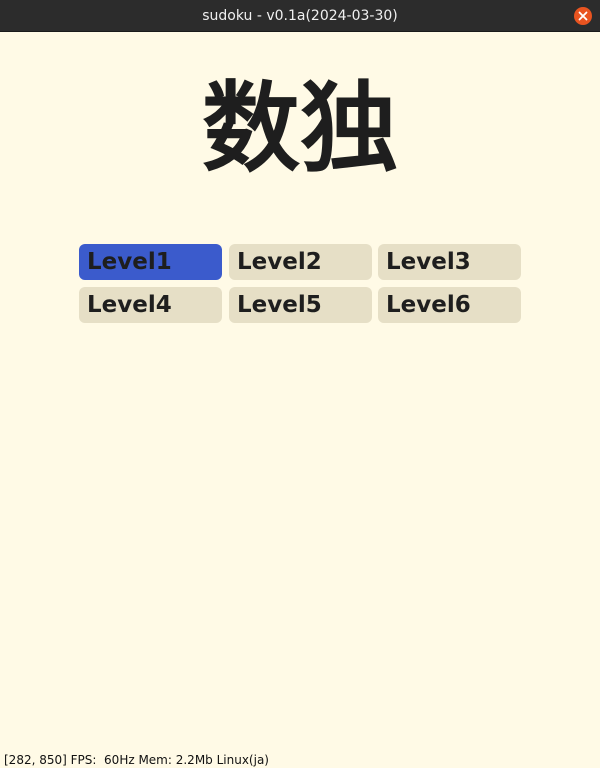 Image resolution: width=600 pixels, height=768 pixels. Describe the element at coordinates (449, 305) in the screenshot. I see `level-button-6: Level6` at that location.